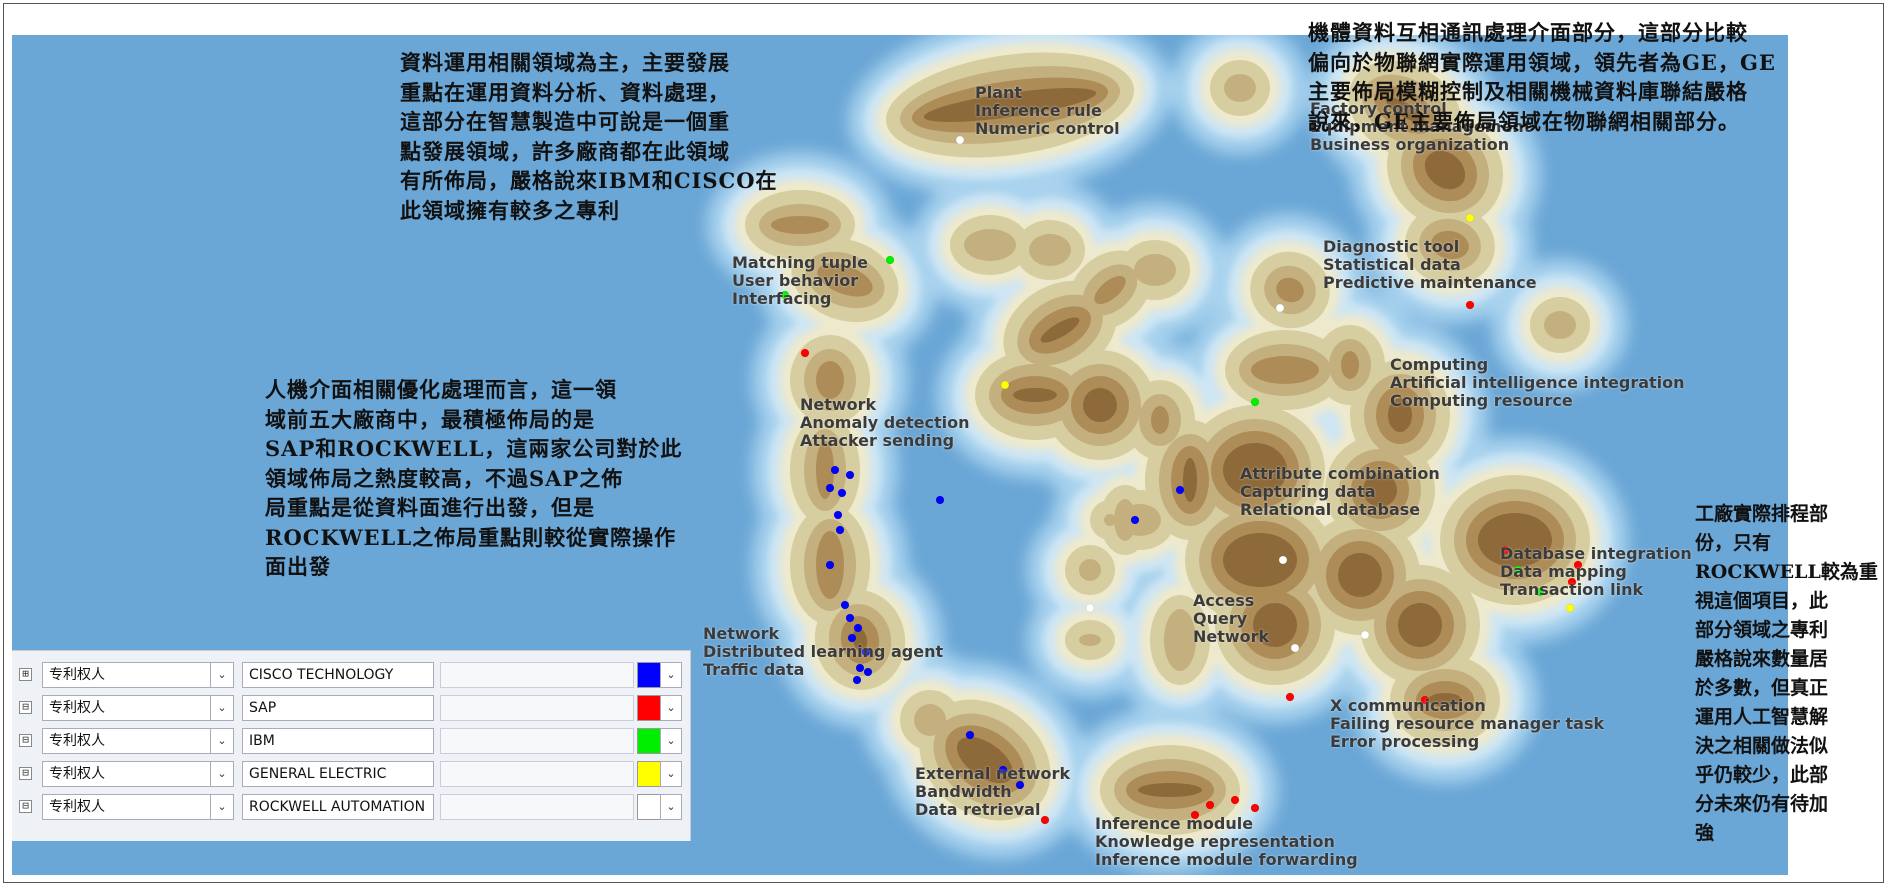 Image resolution: width=1889 pixels, height=888 pixels. I want to click on map-label-line: Attacker sending, so click(877, 440).